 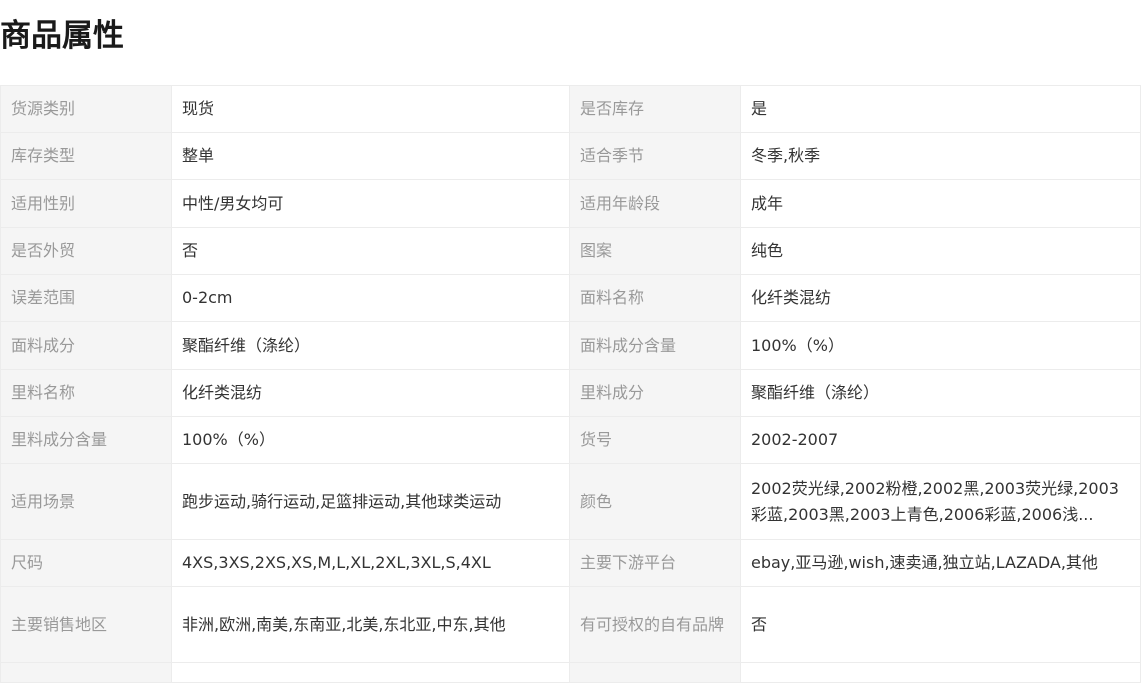 I want to click on attribute-label: 货源类别, so click(x=86, y=109).